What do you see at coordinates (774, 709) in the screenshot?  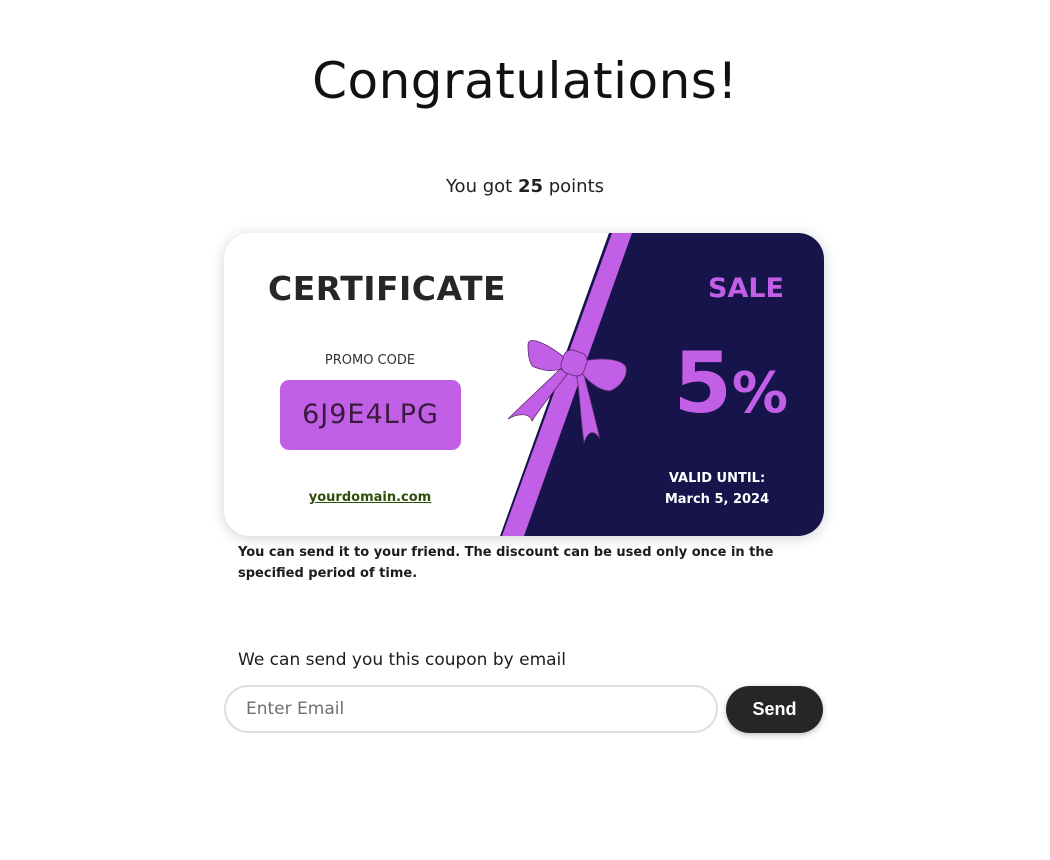 I see `send-button: Send` at bounding box center [774, 709].